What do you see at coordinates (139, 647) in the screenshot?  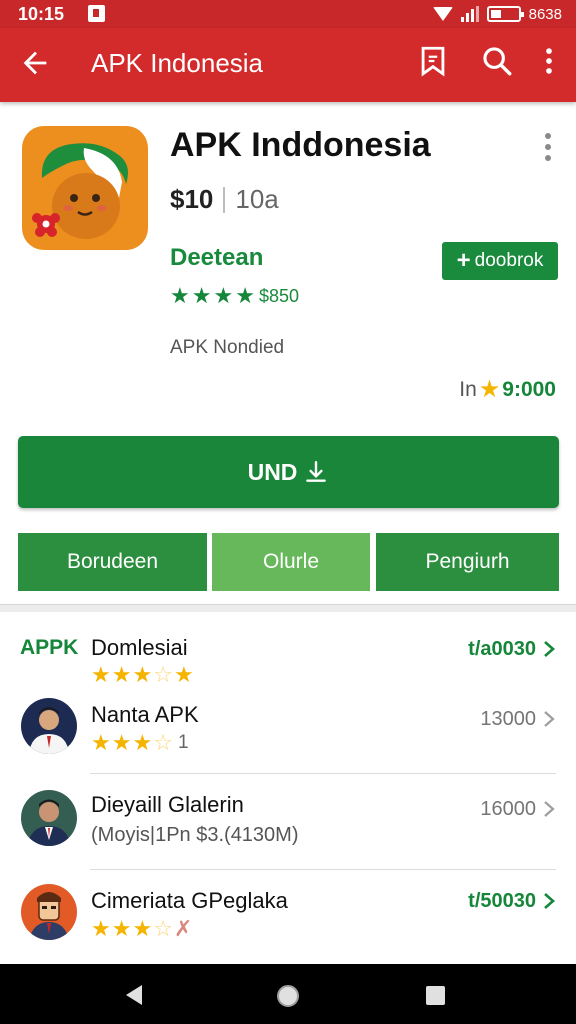 I see `list-item-title: Domlesiai` at bounding box center [139, 647].